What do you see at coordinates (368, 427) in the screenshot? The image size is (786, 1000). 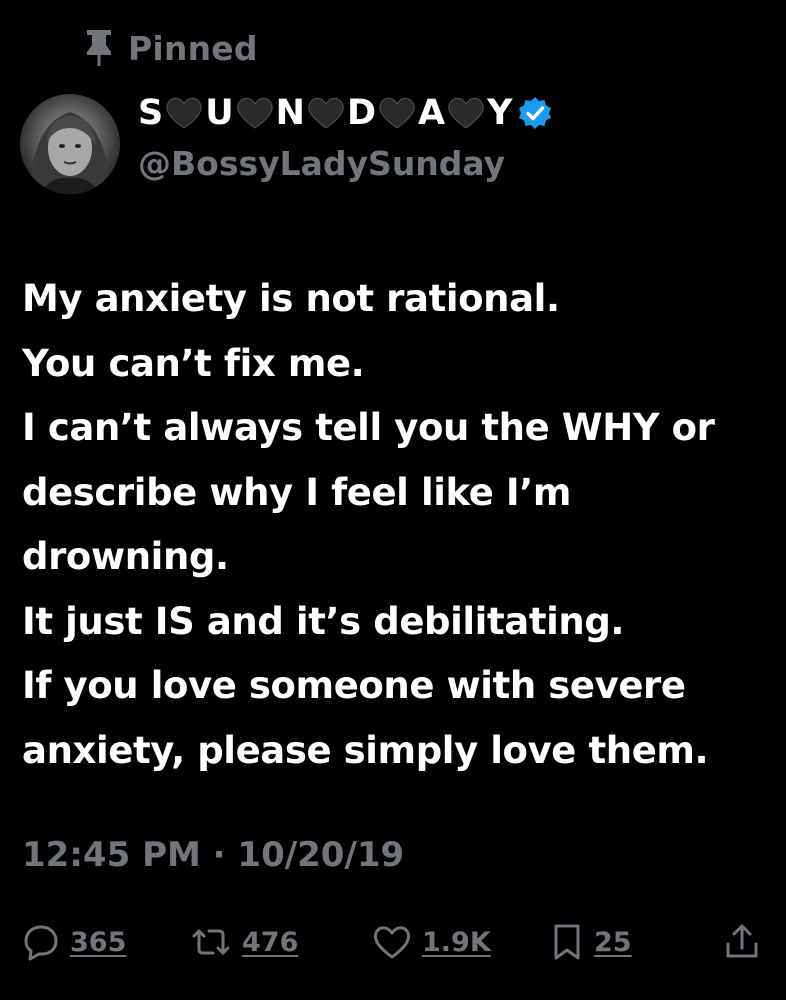 I see `tweet-line: I can’t always tell you the WHY or` at bounding box center [368, 427].